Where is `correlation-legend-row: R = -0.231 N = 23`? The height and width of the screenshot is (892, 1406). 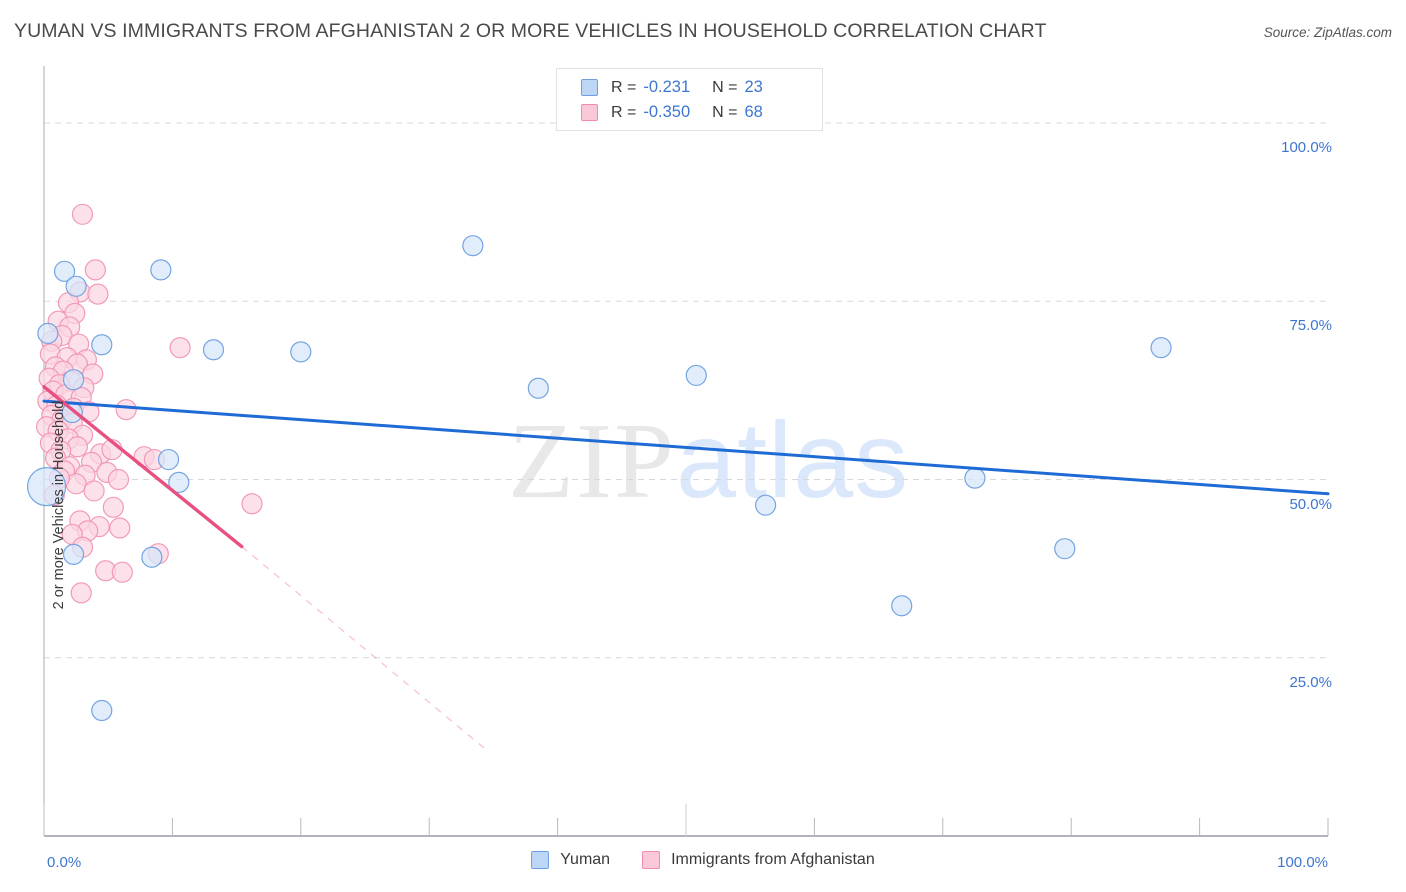
correlation-legend-row: R = -0.231 N = 23 is located at coordinates (689, 87).